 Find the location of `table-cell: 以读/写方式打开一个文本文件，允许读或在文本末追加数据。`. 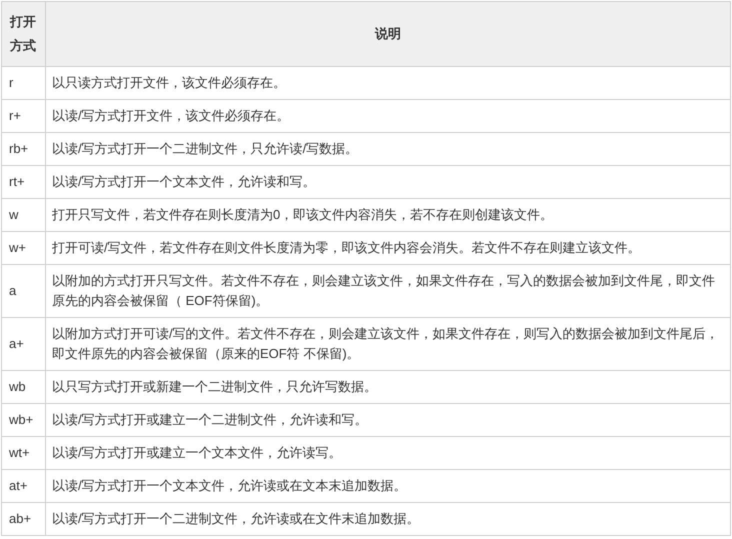

table-cell: 以读/写方式打开一个文本文件，允许读或在文本末追加数据。 is located at coordinates (388, 486).